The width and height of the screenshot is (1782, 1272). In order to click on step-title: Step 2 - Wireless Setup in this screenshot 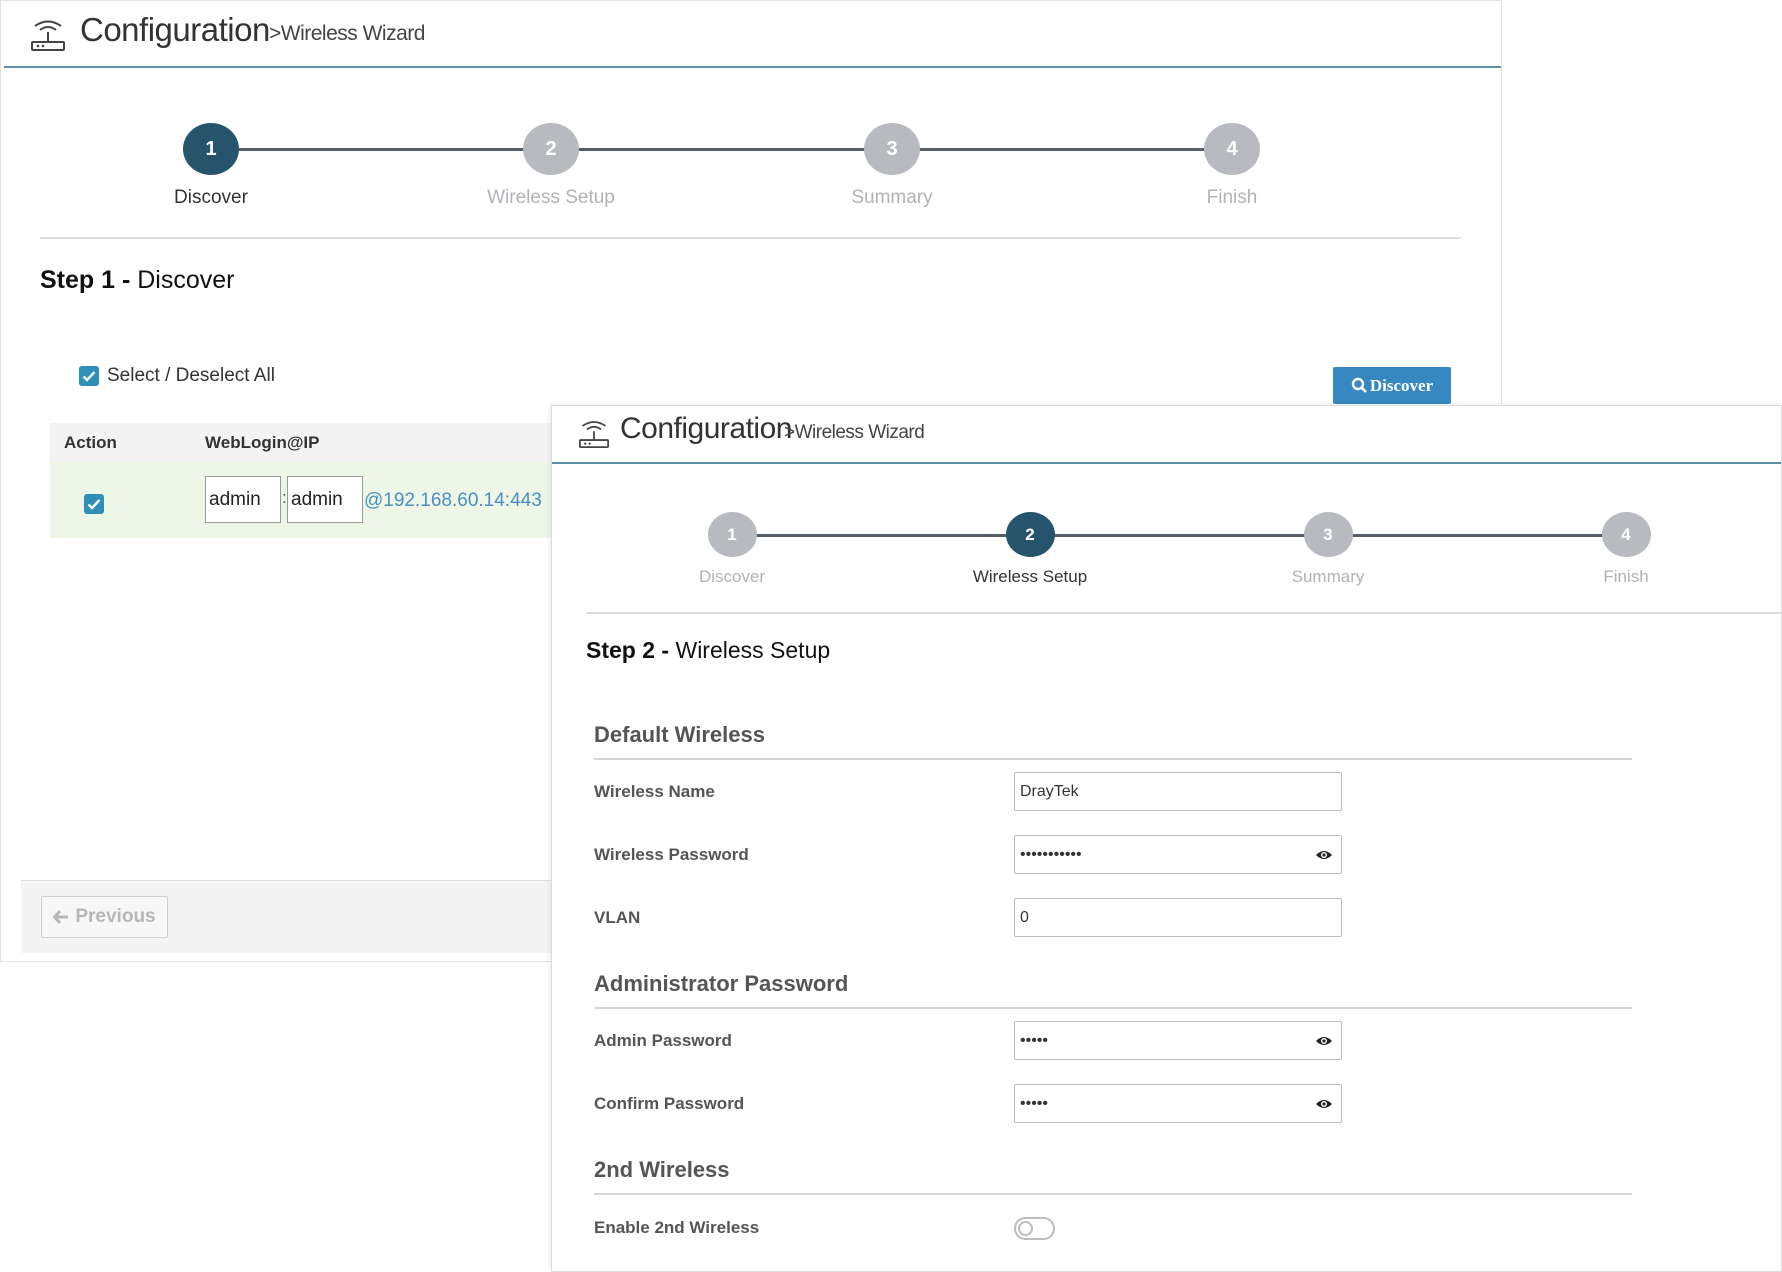, I will do `click(708, 650)`.